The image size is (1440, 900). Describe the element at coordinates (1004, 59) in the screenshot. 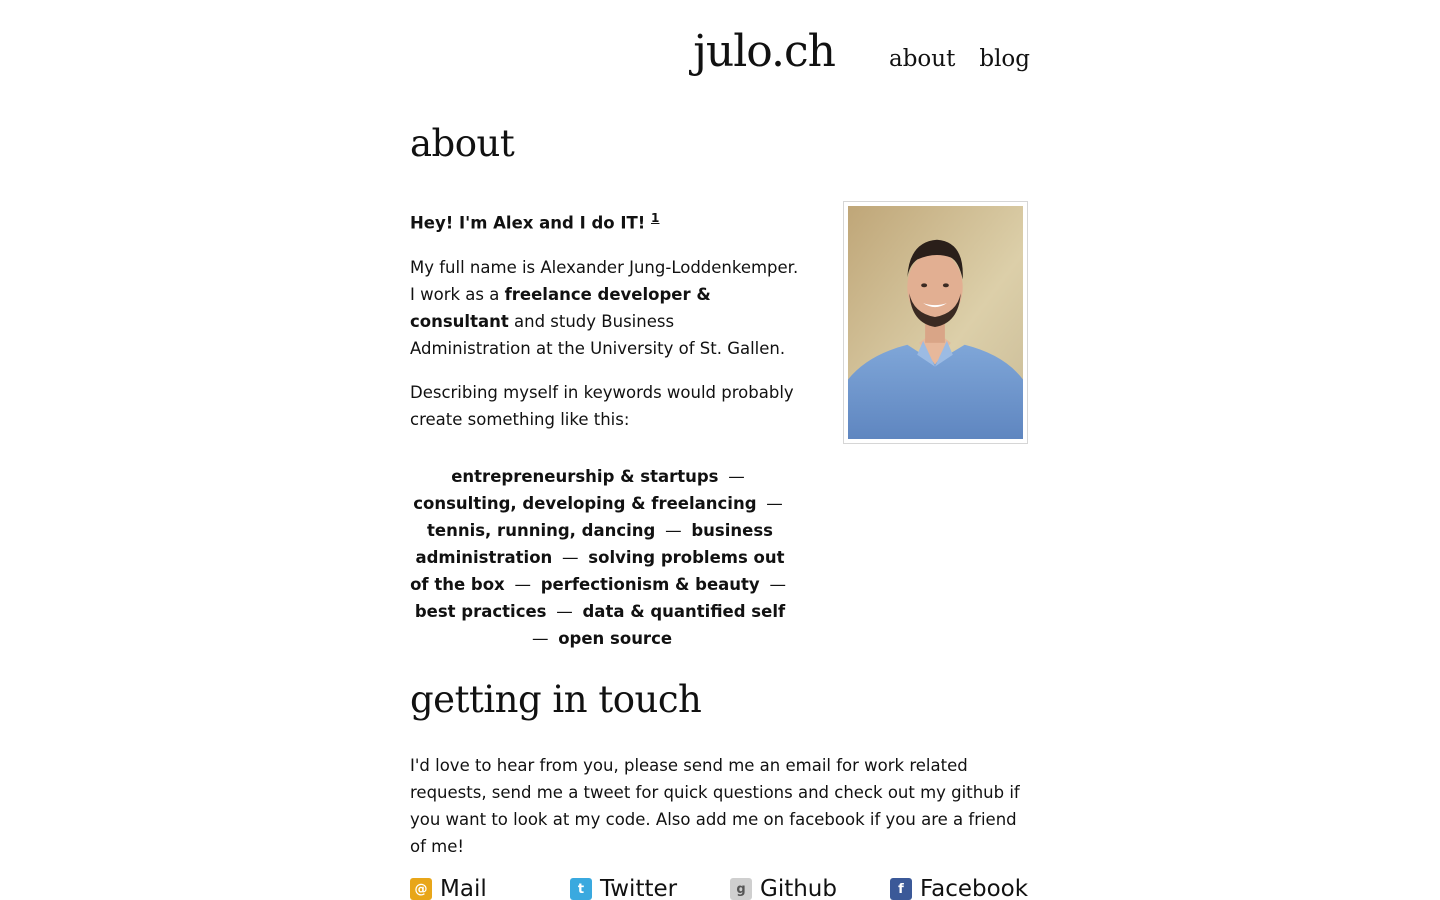

I see `nav-blog-link: blog` at that location.